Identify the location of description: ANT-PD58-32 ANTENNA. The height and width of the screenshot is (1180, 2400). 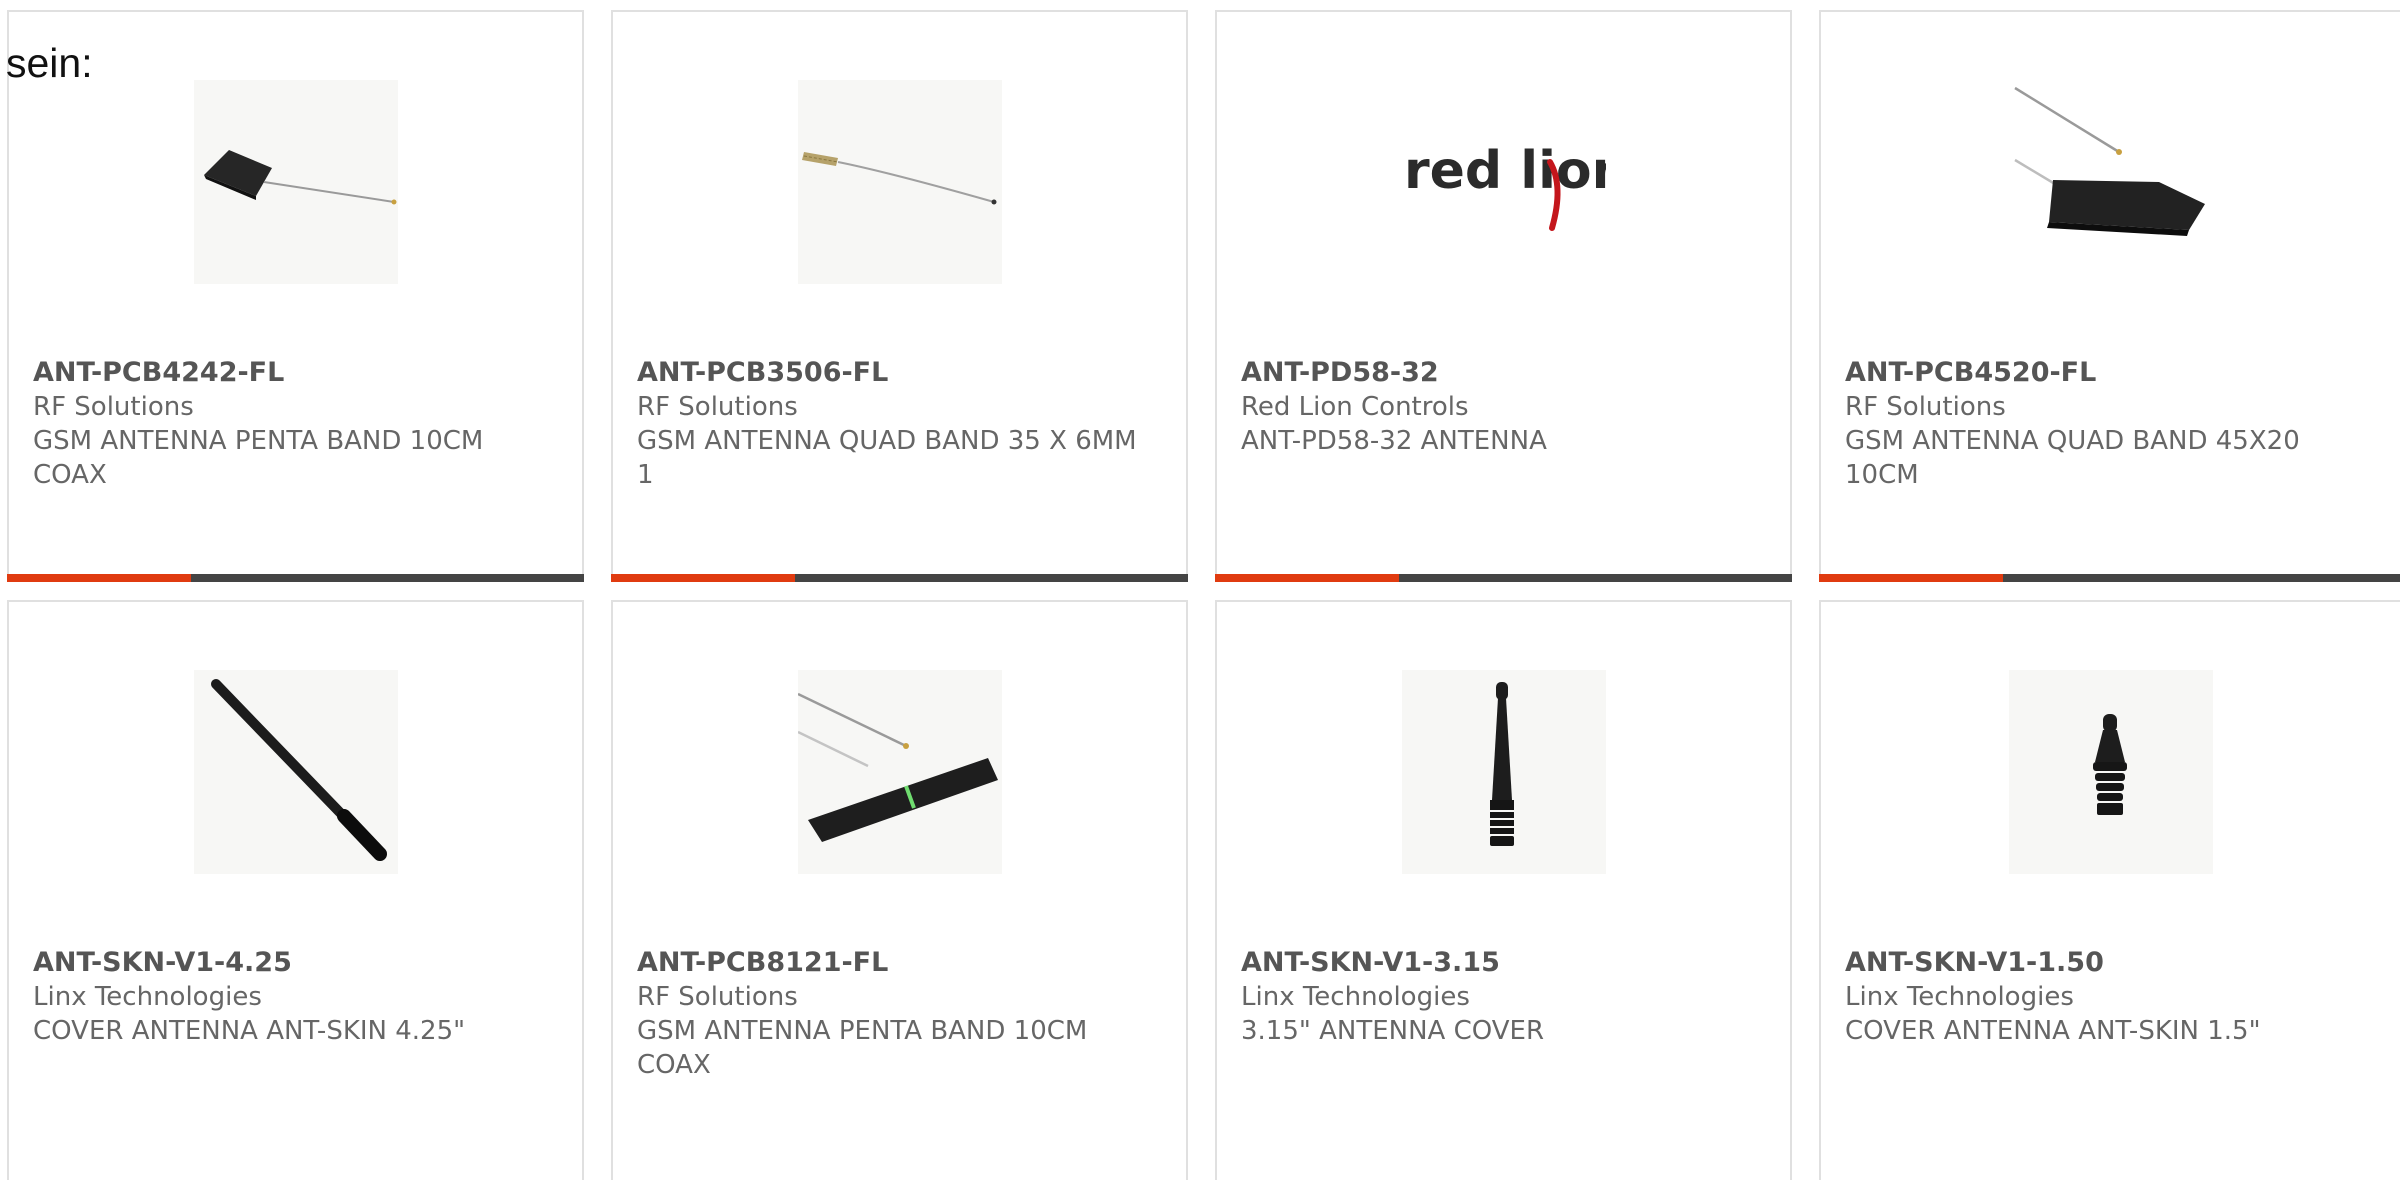
(1394, 441).